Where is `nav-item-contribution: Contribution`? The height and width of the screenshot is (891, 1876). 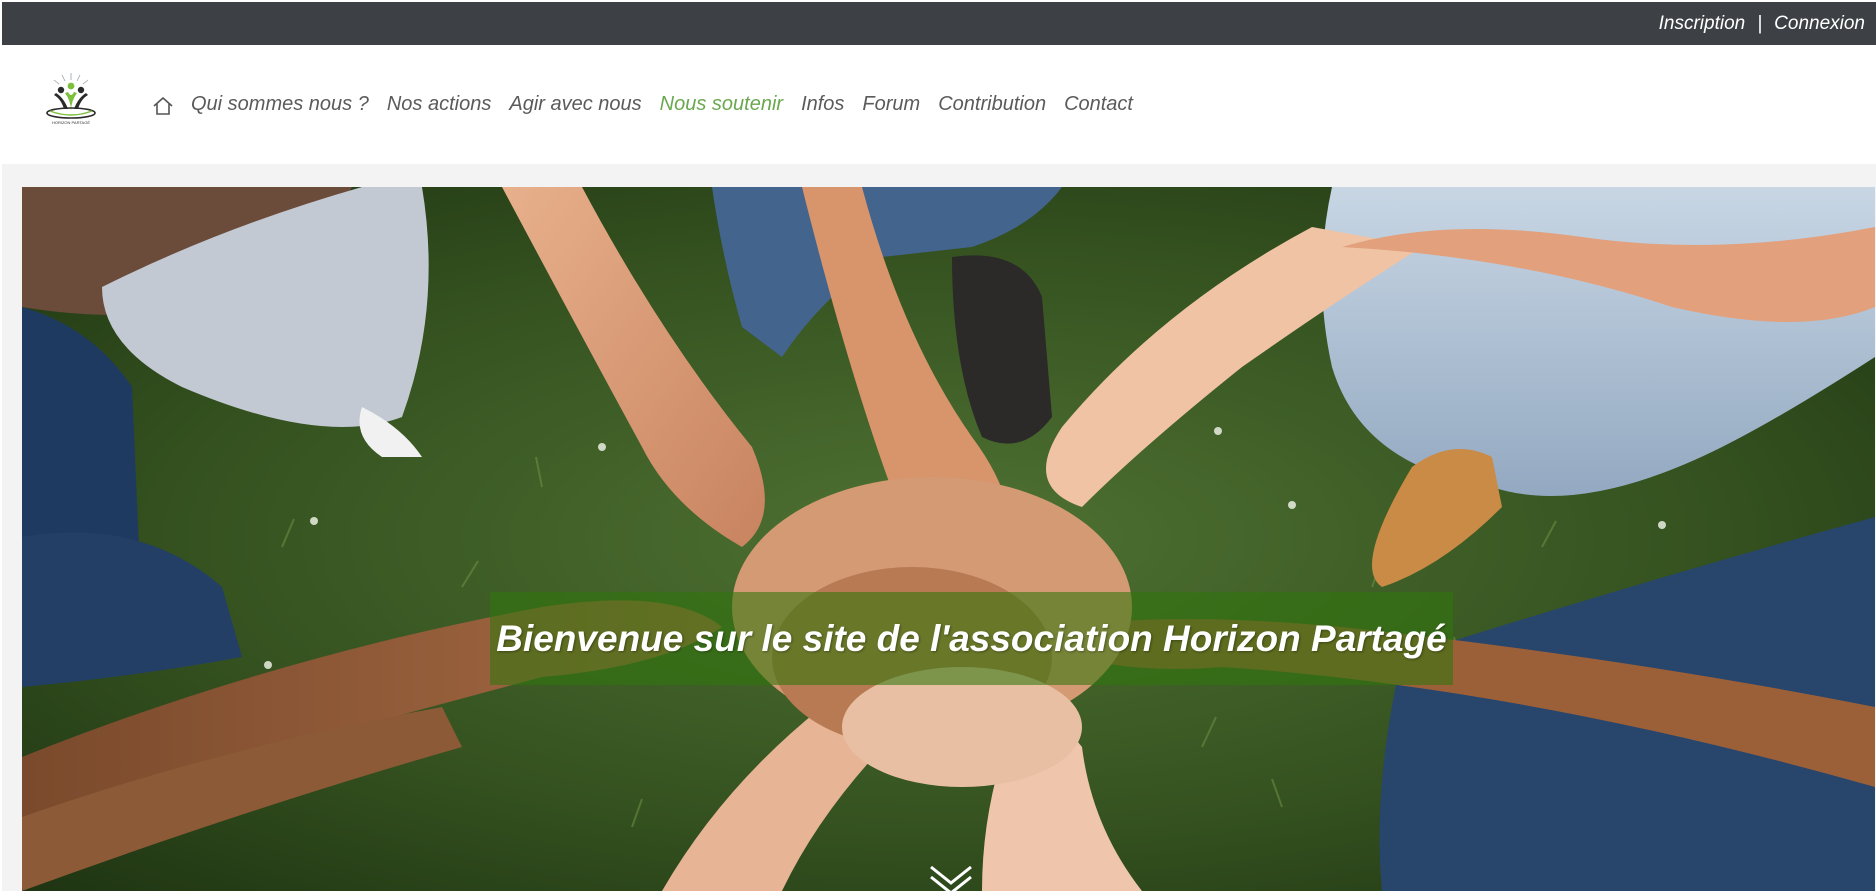
nav-item-contribution: Contribution is located at coordinates (992, 104).